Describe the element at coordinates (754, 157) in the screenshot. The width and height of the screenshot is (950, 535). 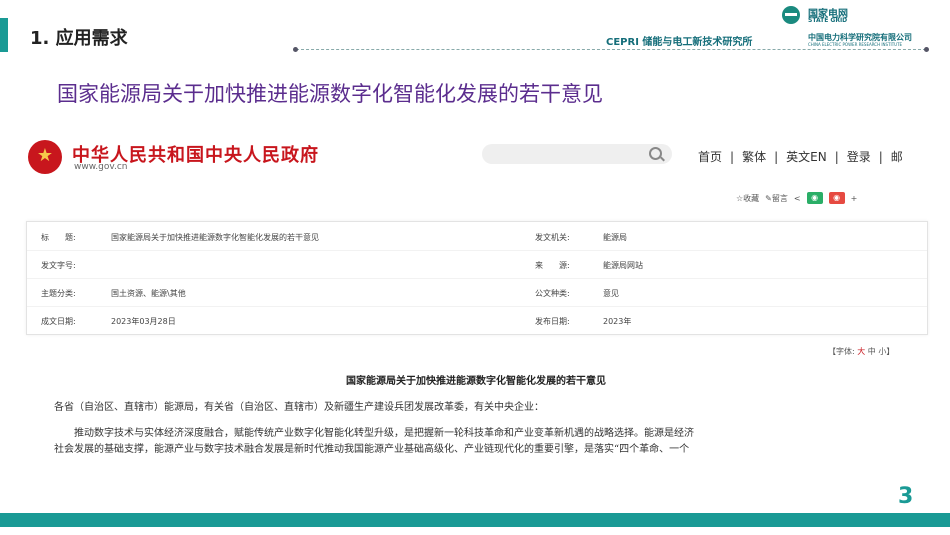
I see `nav-item-traditional: 繁体` at that location.